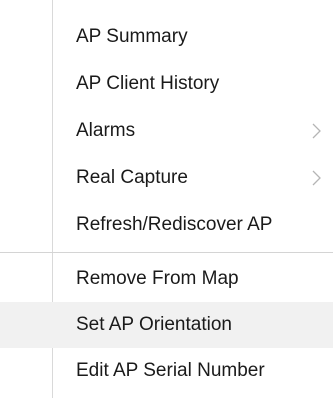 The height and width of the screenshot is (398, 333). Describe the element at coordinates (174, 224) in the screenshot. I see `menu-item-label: Refresh/Rediscover AP` at that location.